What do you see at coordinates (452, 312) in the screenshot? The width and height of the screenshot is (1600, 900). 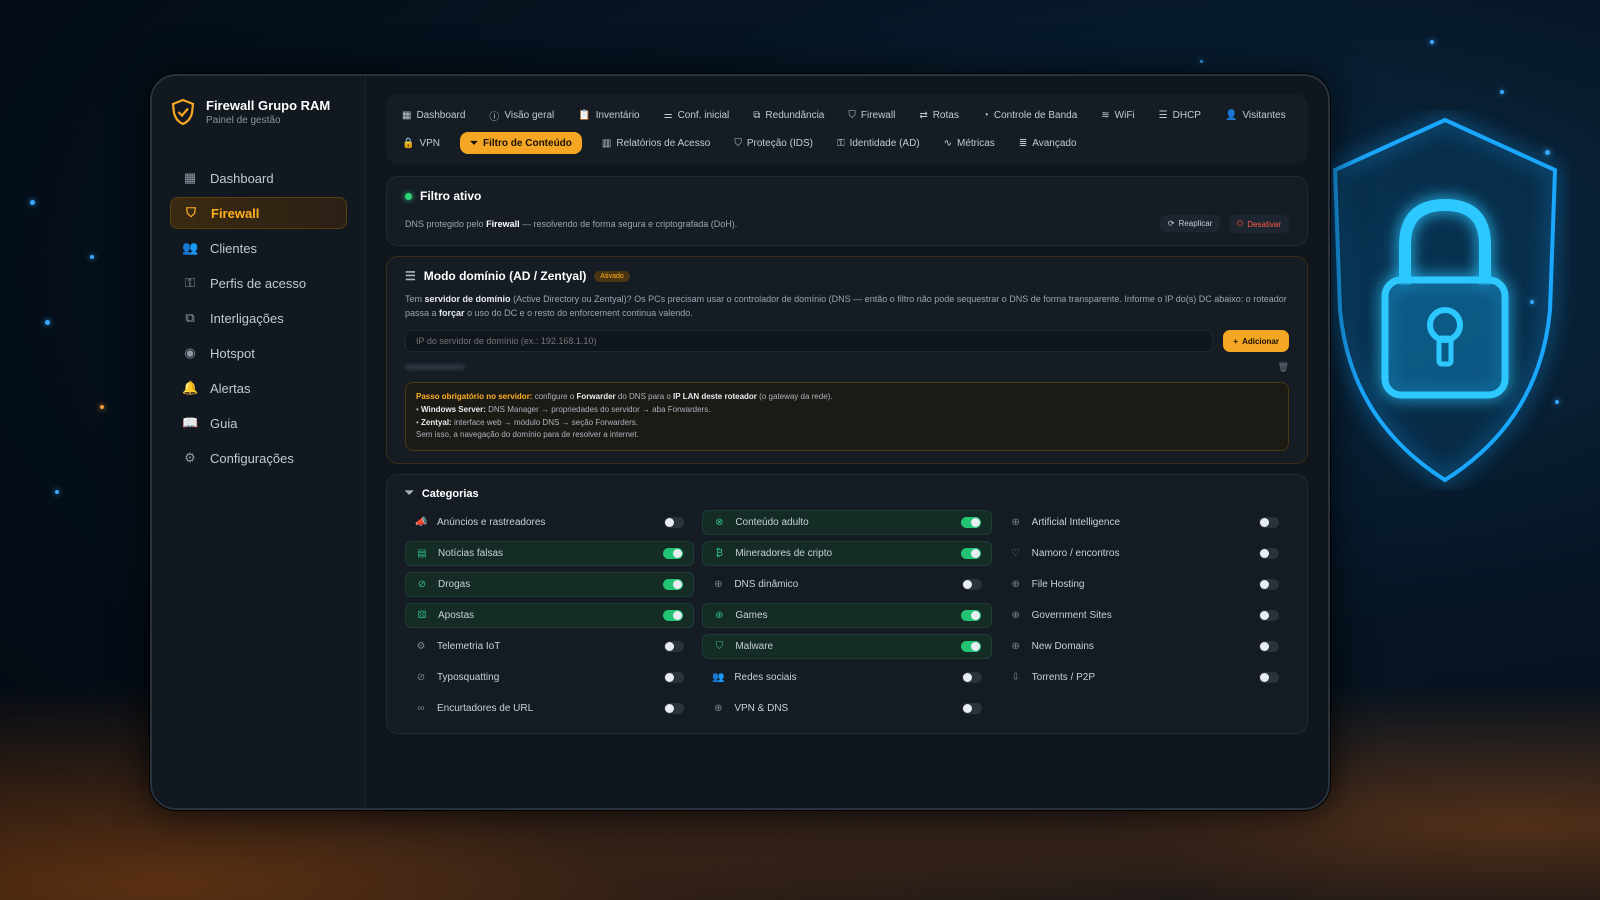 I see `domain-text-bold-2: forçar` at bounding box center [452, 312].